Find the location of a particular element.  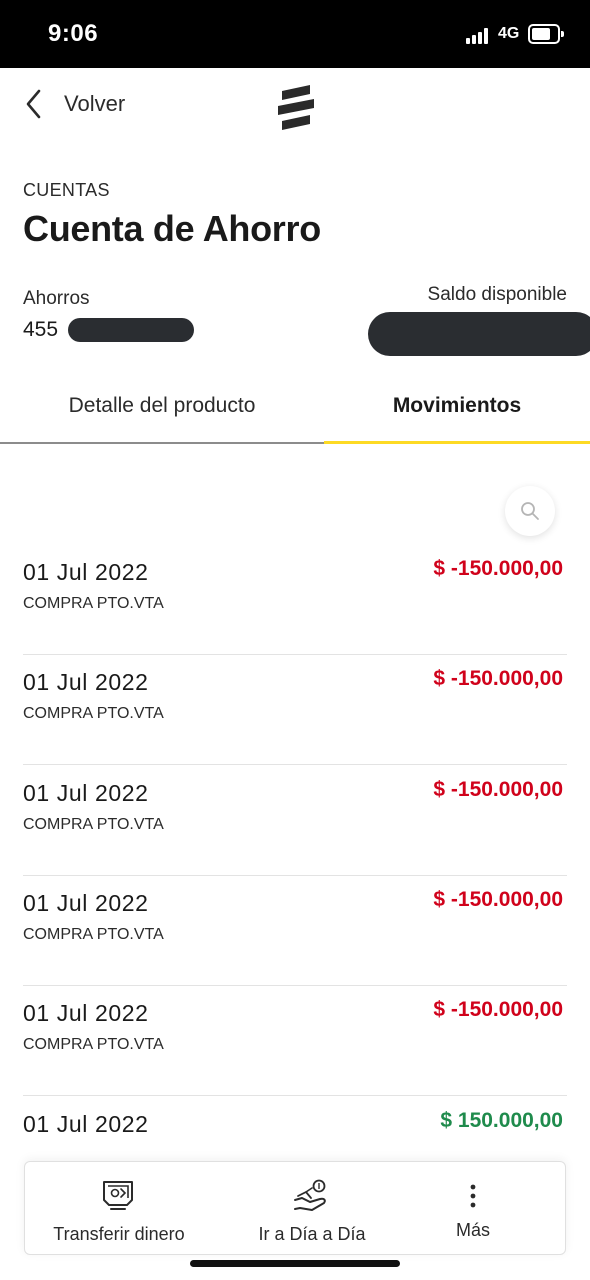

nav-label: Más is located at coordinates (472, 1230).